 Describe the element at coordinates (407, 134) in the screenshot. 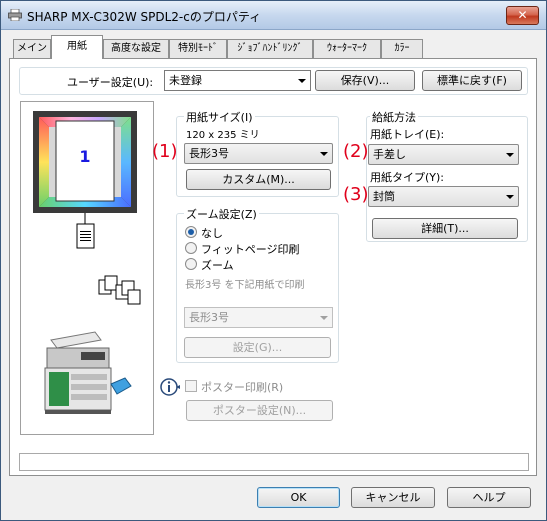

I see `paper-tray-label: 用紙トレイ(E):` at that location.